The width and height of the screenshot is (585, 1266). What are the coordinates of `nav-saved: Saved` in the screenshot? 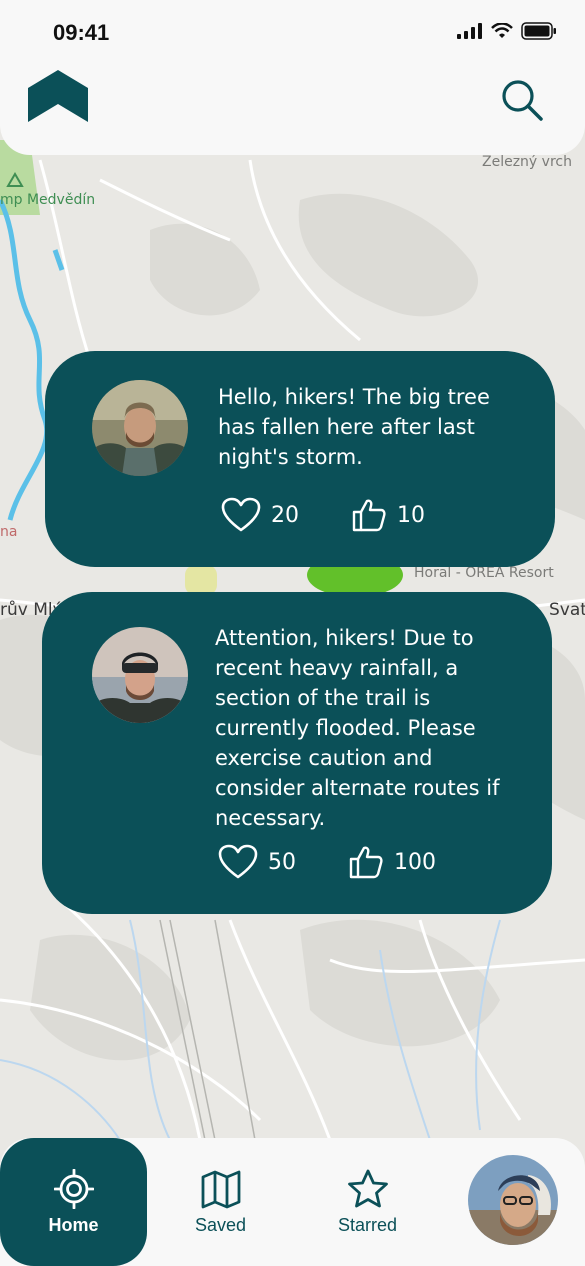 It's located at (220, 1202).